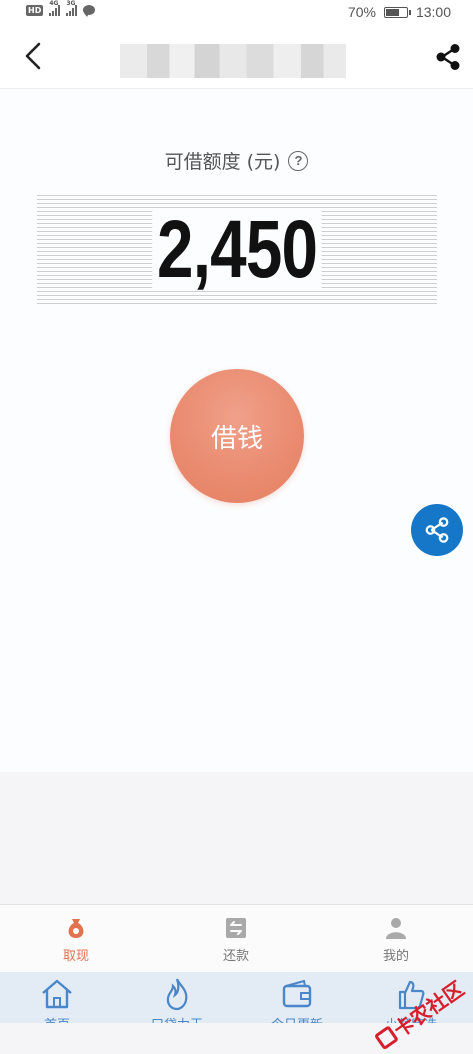 The image size is (473, 1054). What do you see at coordinates (222, 162) in the screenshot?
I see `credit-limit-text: 可借额度 (元)` at bounding box center [222, 162].